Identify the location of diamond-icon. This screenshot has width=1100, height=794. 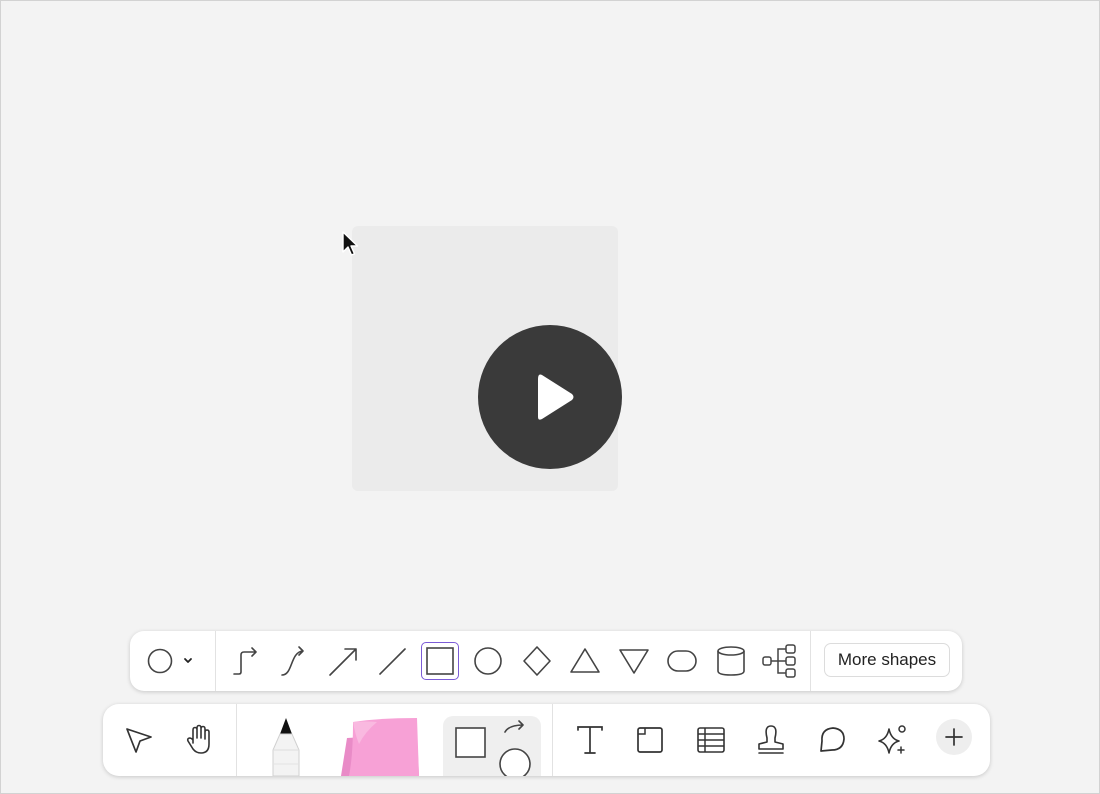
(537, 661).